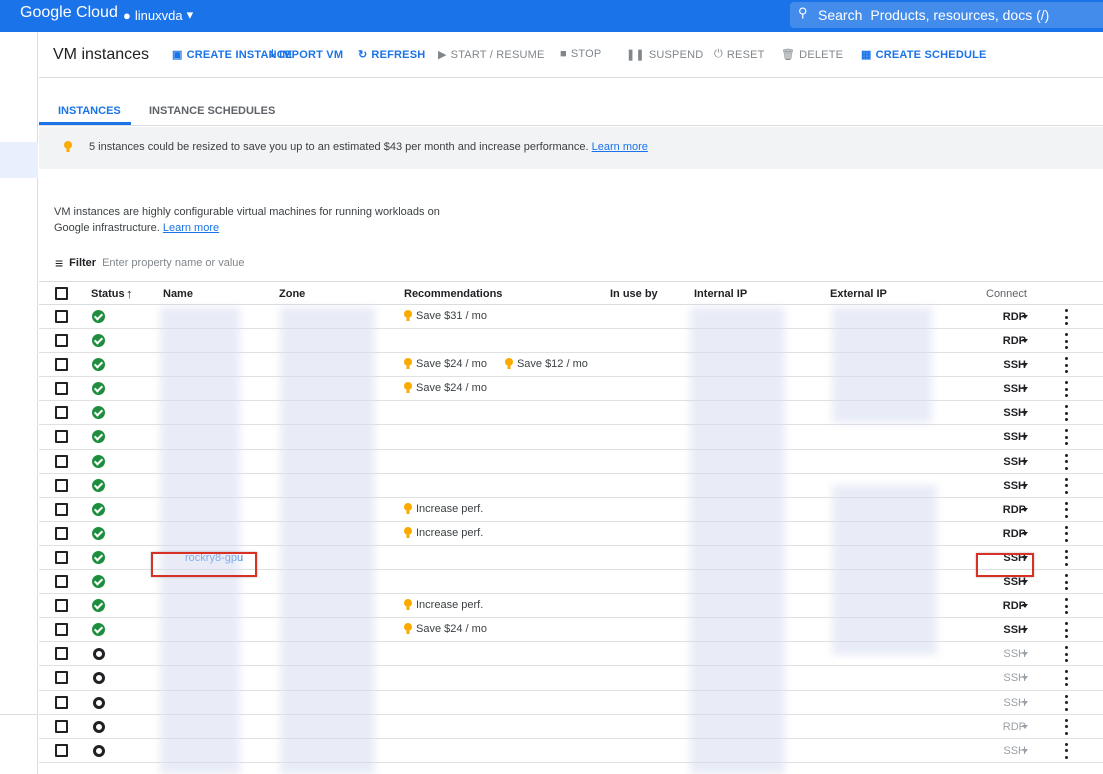  I want to click on tab-instance-schedules: INSTANCE SCHEDULES, so click(212, 111).